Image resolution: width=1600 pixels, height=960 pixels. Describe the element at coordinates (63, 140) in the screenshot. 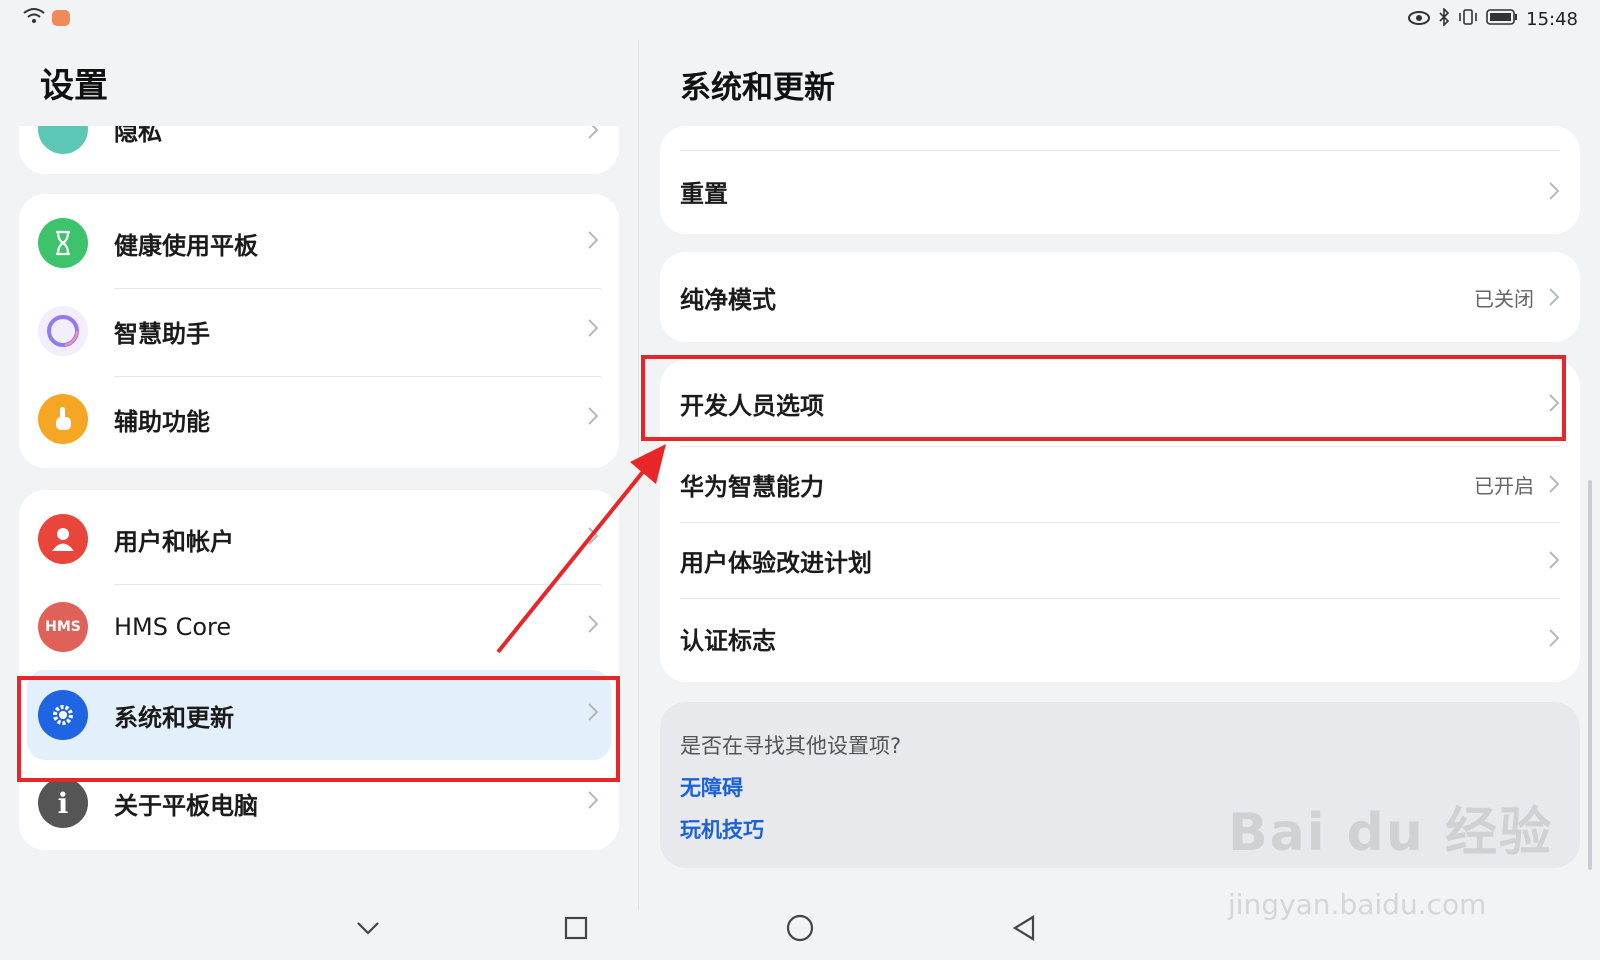

I see `privacy-icon` at that location.